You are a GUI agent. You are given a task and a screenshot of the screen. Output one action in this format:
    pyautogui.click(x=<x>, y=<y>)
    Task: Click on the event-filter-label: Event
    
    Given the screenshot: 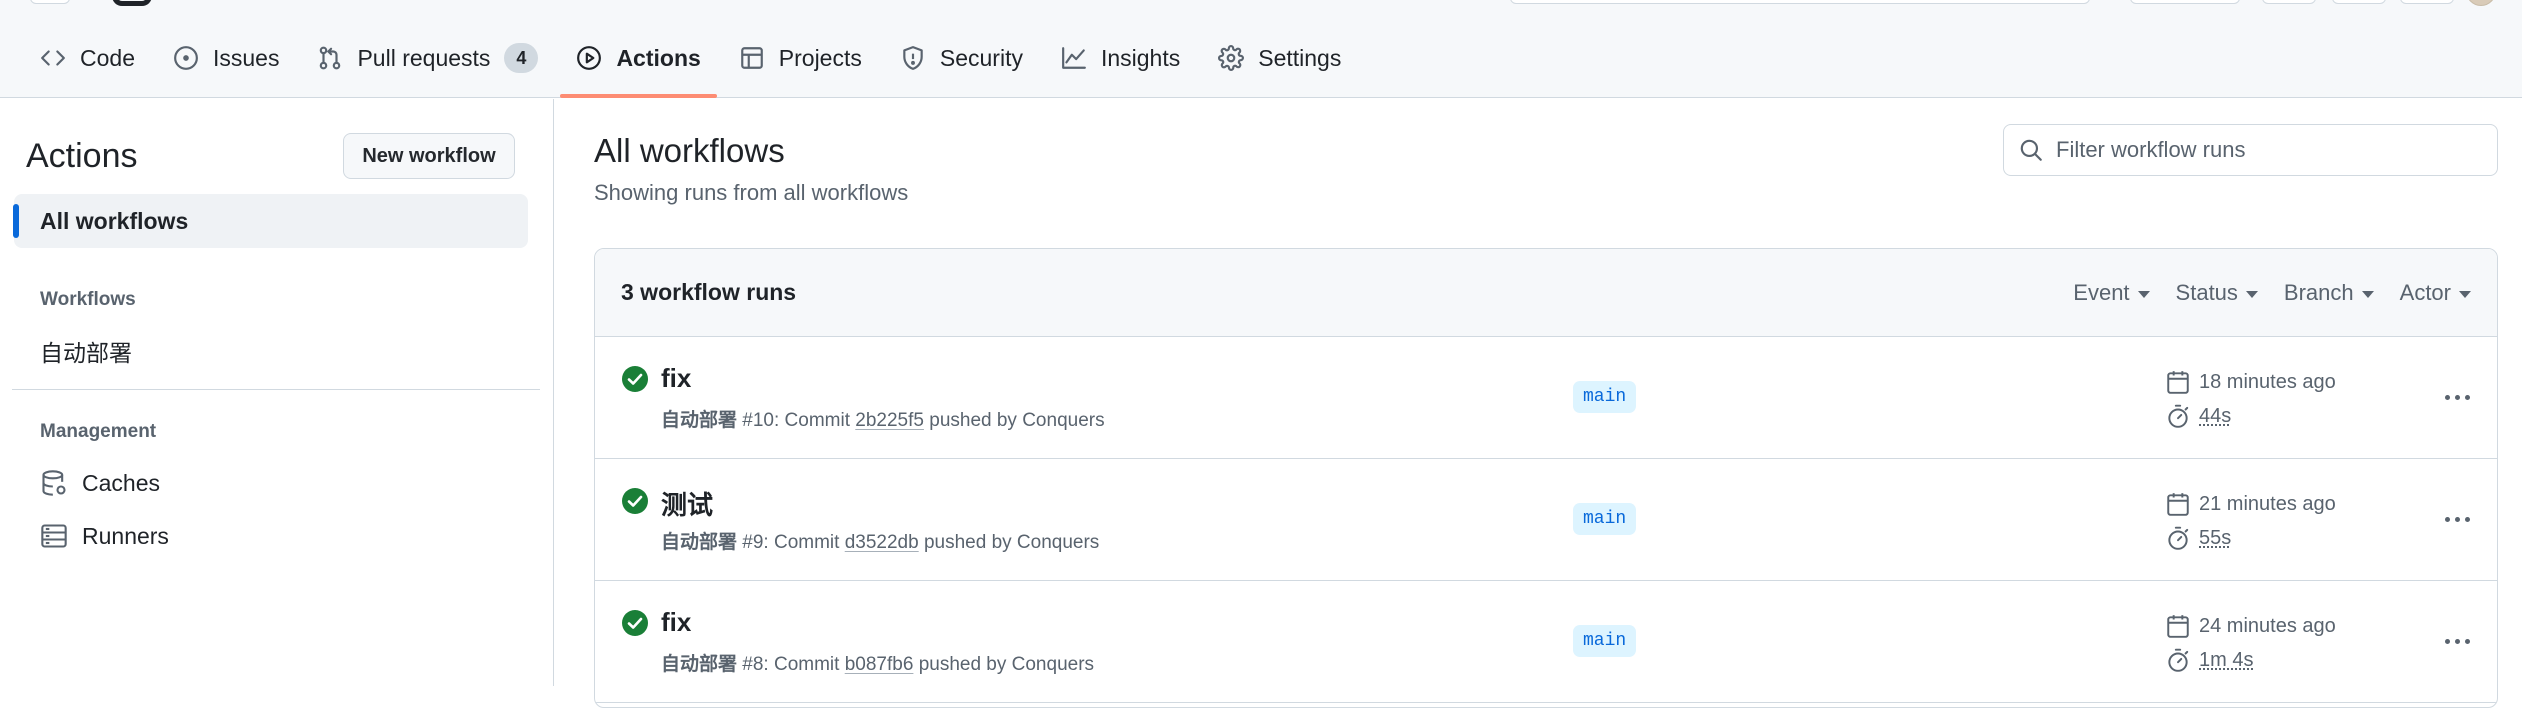 What is the action you would take?
    pyautogui.click(x=2101, y=292)
    